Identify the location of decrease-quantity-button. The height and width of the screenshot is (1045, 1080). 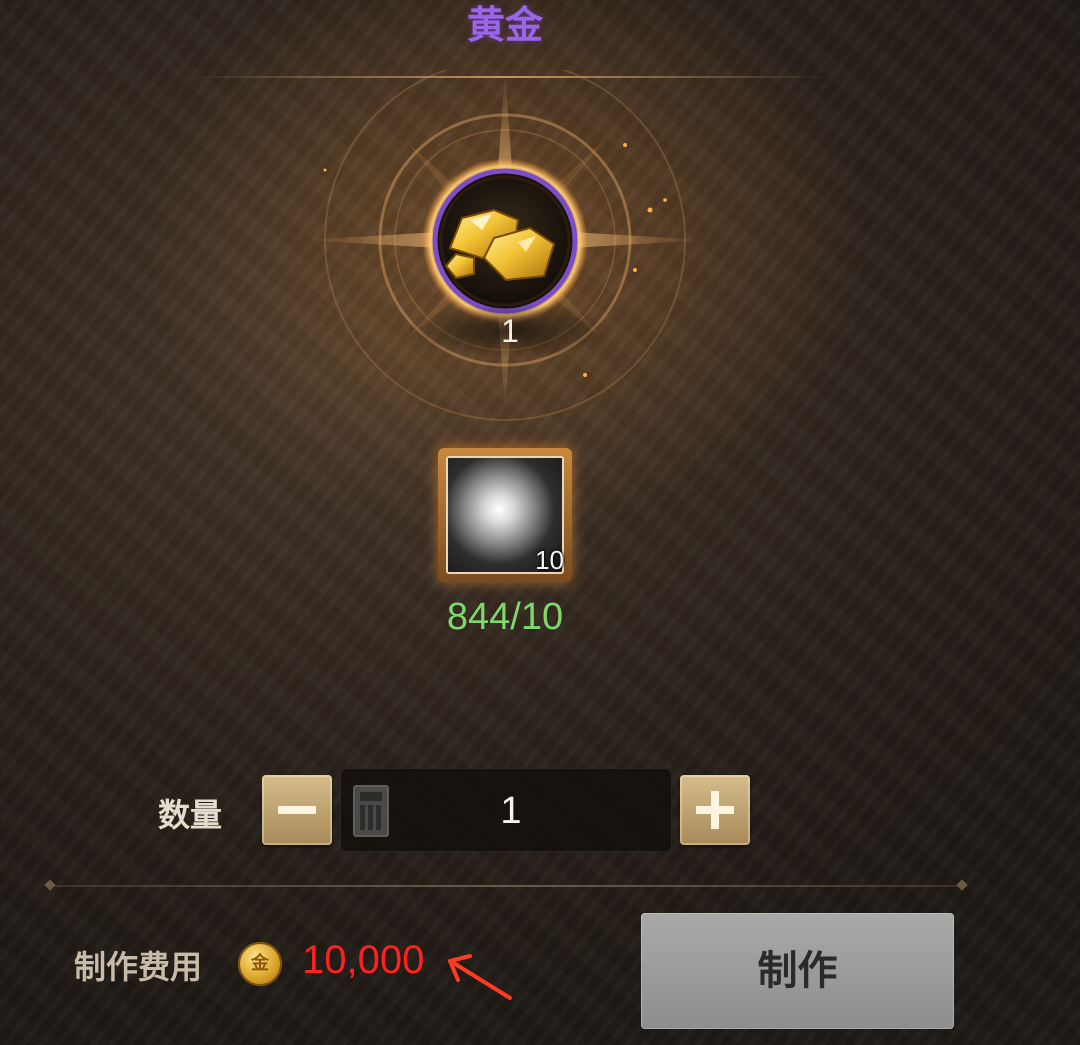
(297, 810).